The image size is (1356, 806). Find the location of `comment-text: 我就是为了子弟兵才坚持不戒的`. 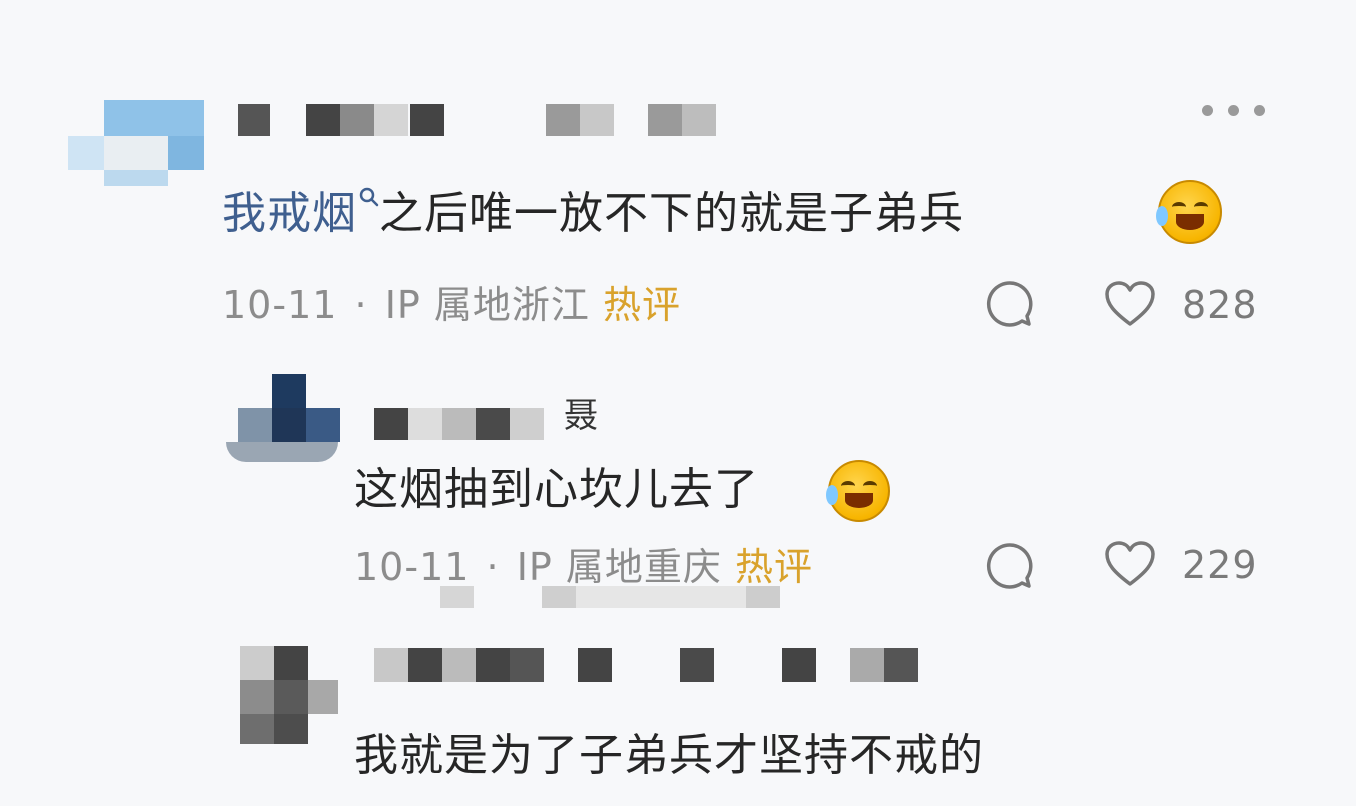

comment-text: 我就是为了子弟兵才坚持不戒的 is located at coordinates (669, 756).